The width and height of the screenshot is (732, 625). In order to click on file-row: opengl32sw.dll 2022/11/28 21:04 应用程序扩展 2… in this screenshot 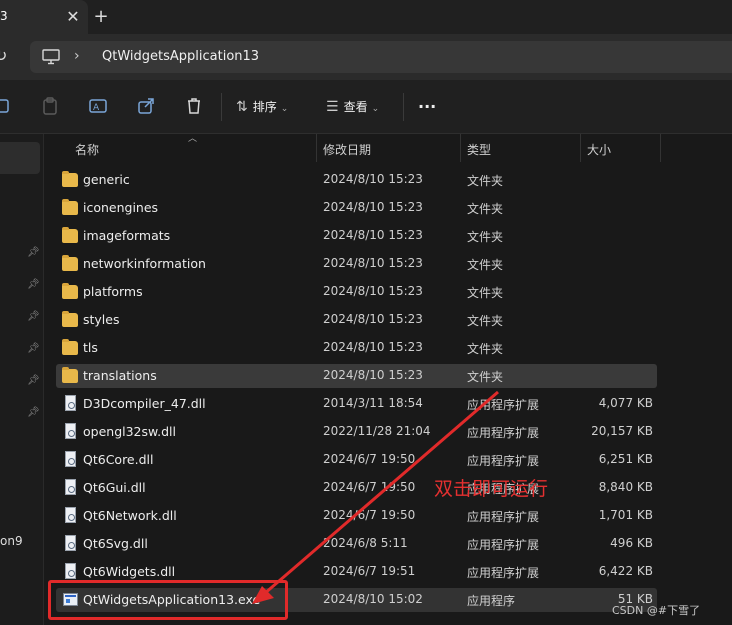, I will do `click(356, 432)`.